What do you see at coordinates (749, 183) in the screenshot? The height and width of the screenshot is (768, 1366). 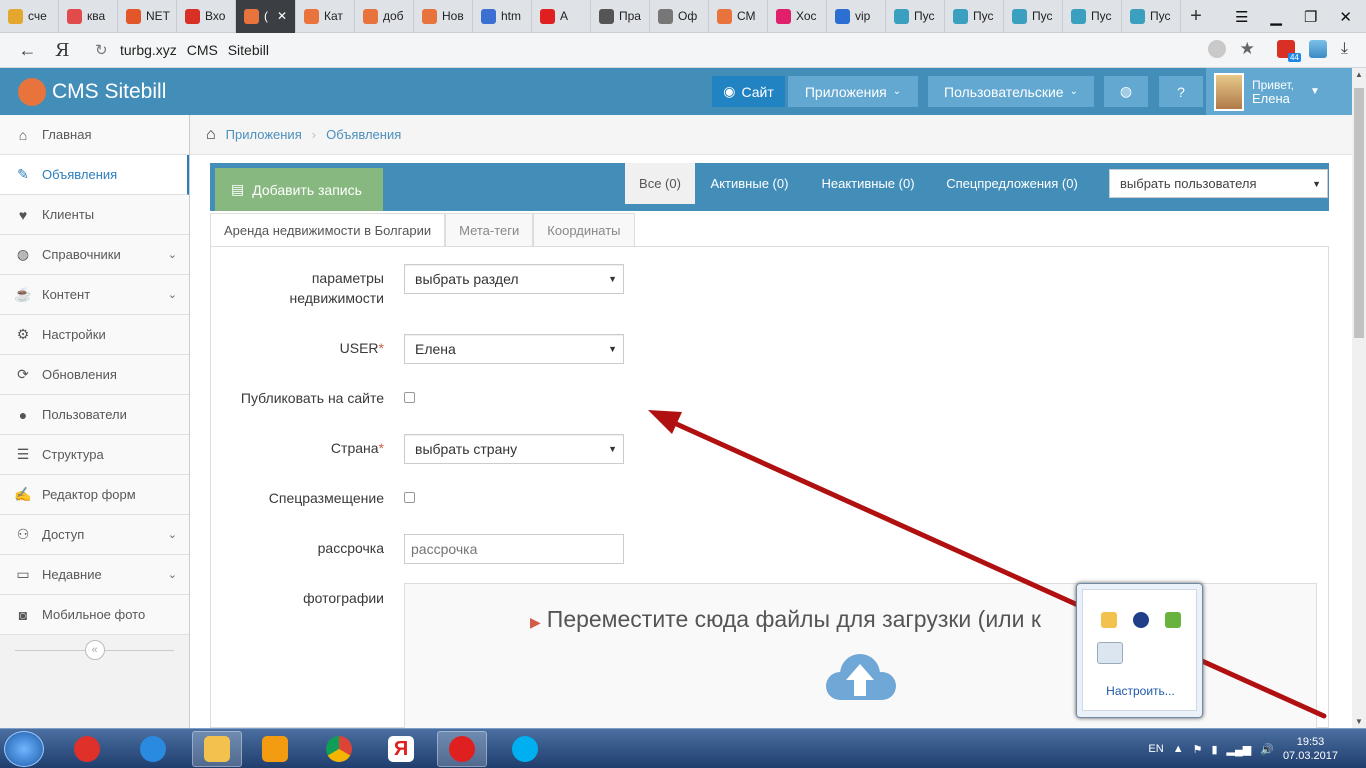 I see `filter-active: Активные (0)` at bounding box center [749, 183].